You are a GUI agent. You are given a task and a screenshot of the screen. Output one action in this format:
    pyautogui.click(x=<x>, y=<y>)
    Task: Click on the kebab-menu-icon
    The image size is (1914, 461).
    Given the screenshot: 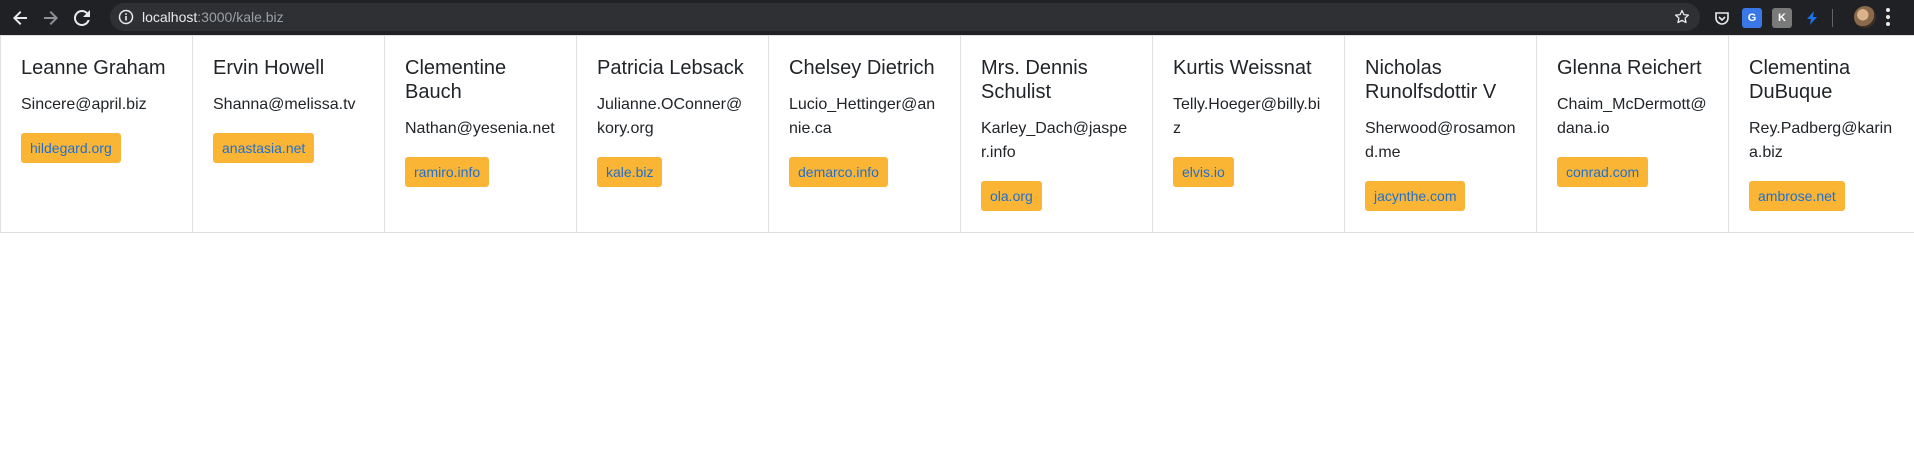 What is the action you would take?
    pyautogui.click(x=1888, y=17)
    